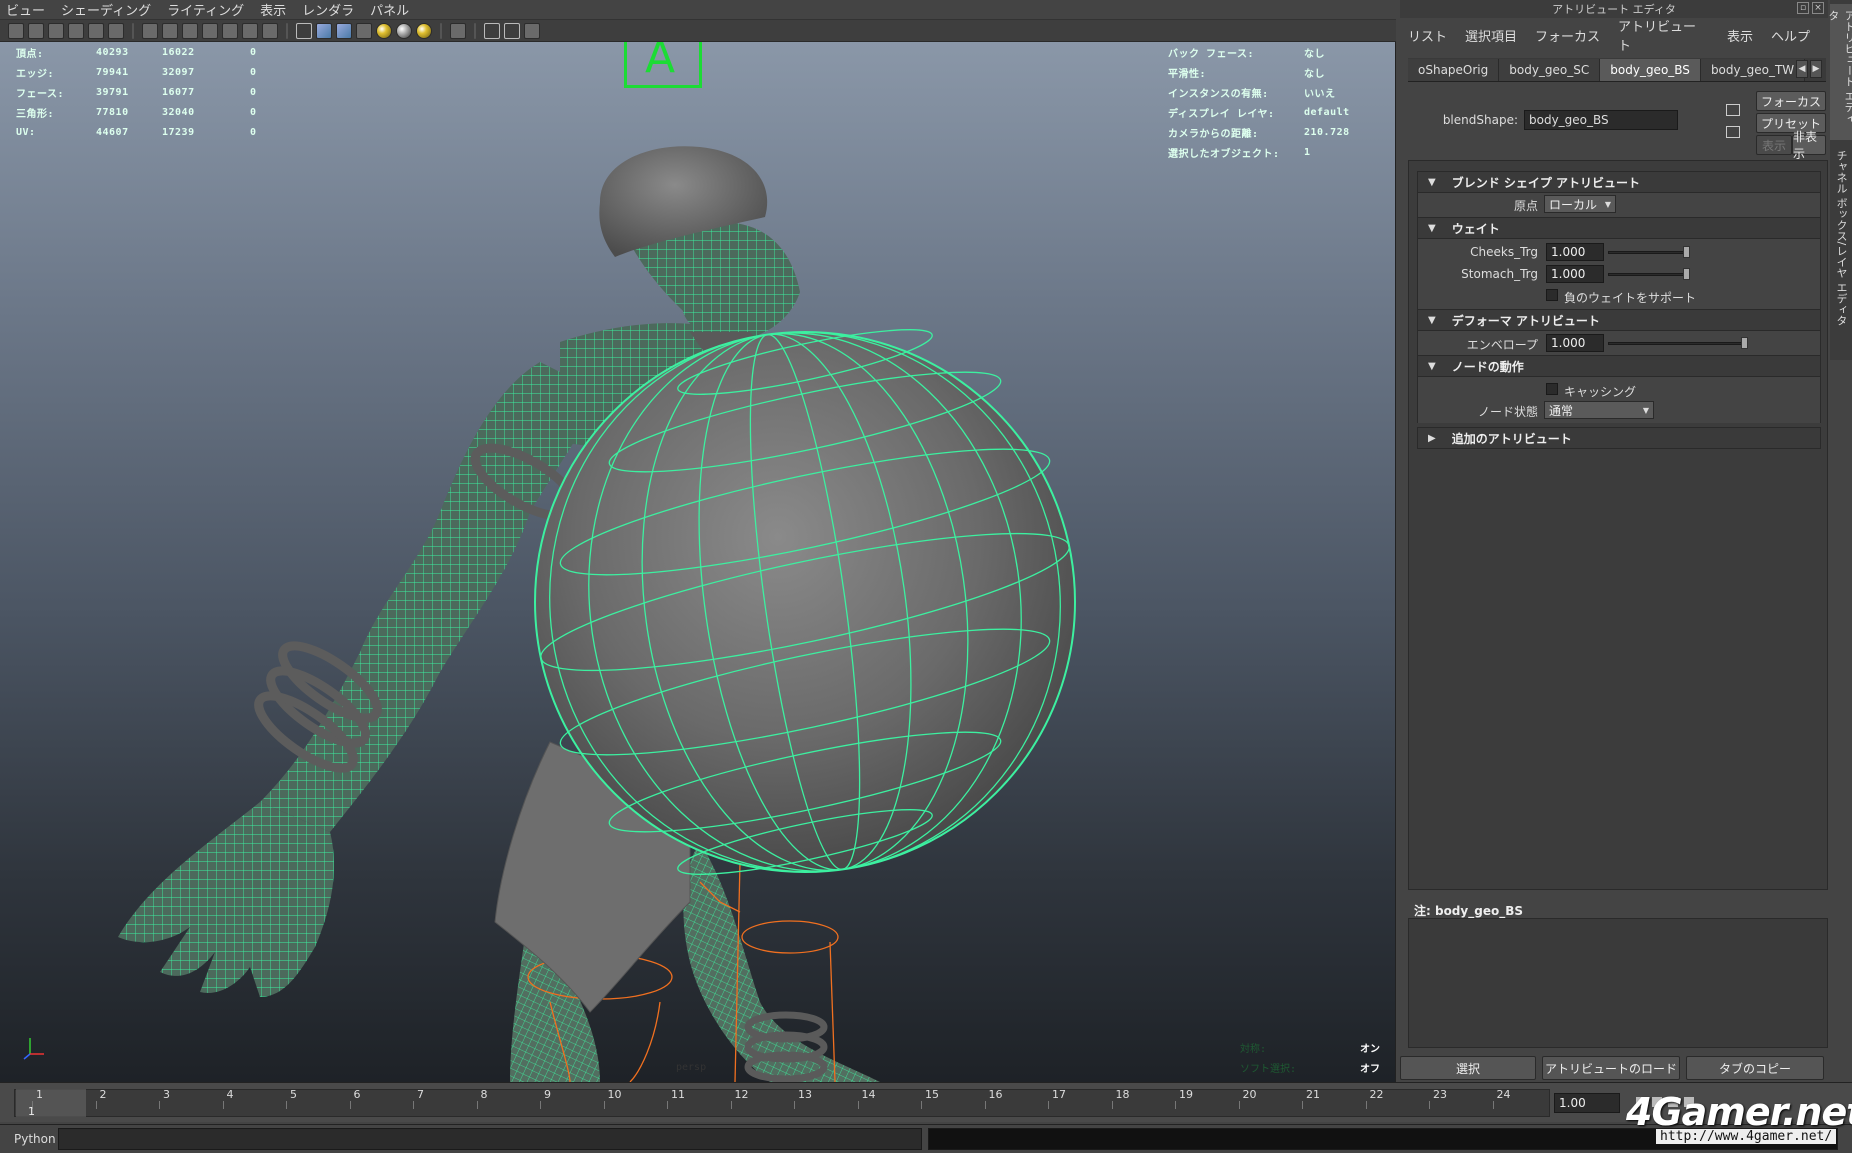 This screenshot has height=1153, width=1852. I want to click on command-language-label: Python, so click(35, 1139).